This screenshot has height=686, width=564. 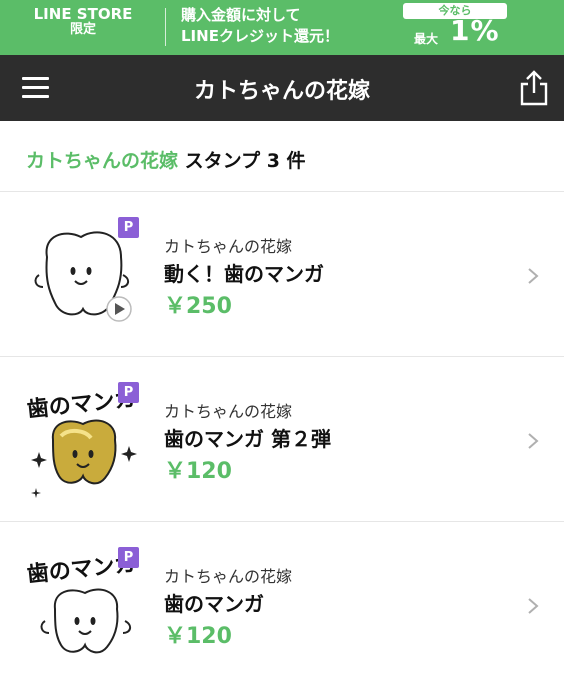 What do you see at coordinates (244, 274) in the screenshot?
I see `sticker-name: 動く！歯のマンガ` at bounding box center [244, 274].